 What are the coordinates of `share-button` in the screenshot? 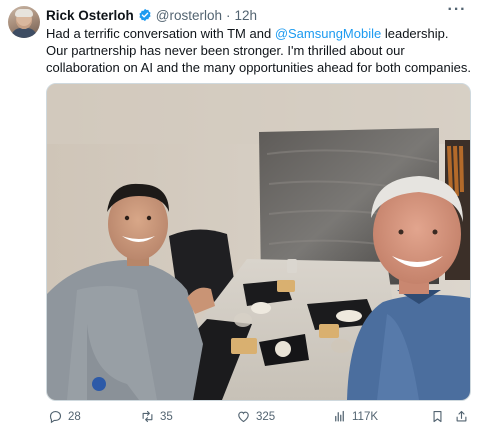 It's located at (461, 416).